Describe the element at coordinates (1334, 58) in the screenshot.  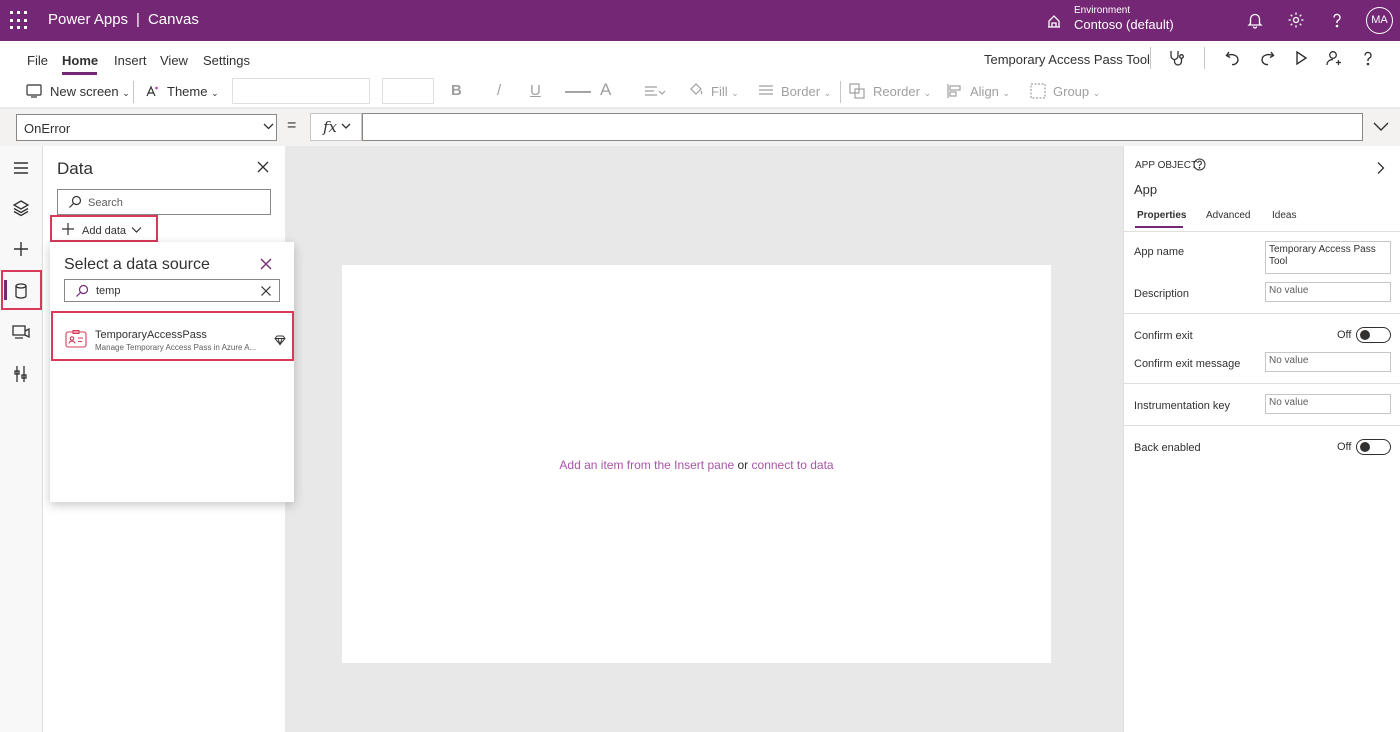
I see `share-user-icon` at that location.